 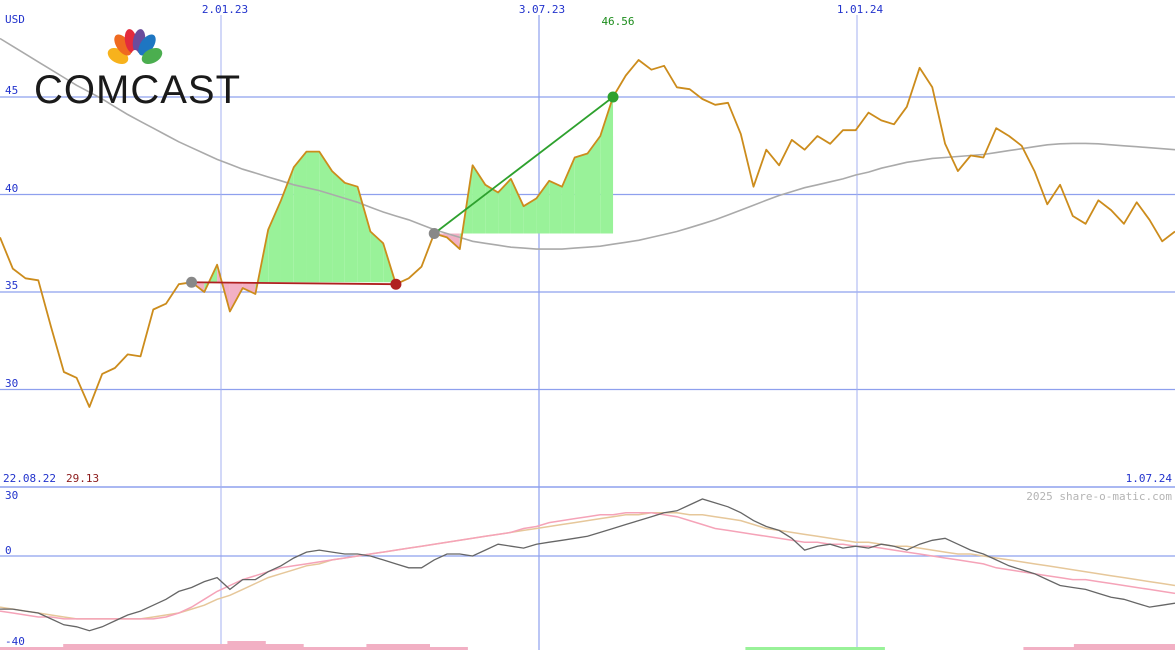 What do you see at coordinates (15, 641) in the screenshot?
I see `osc-tick-label-minus40: -40` at bounding box center [15, 641].